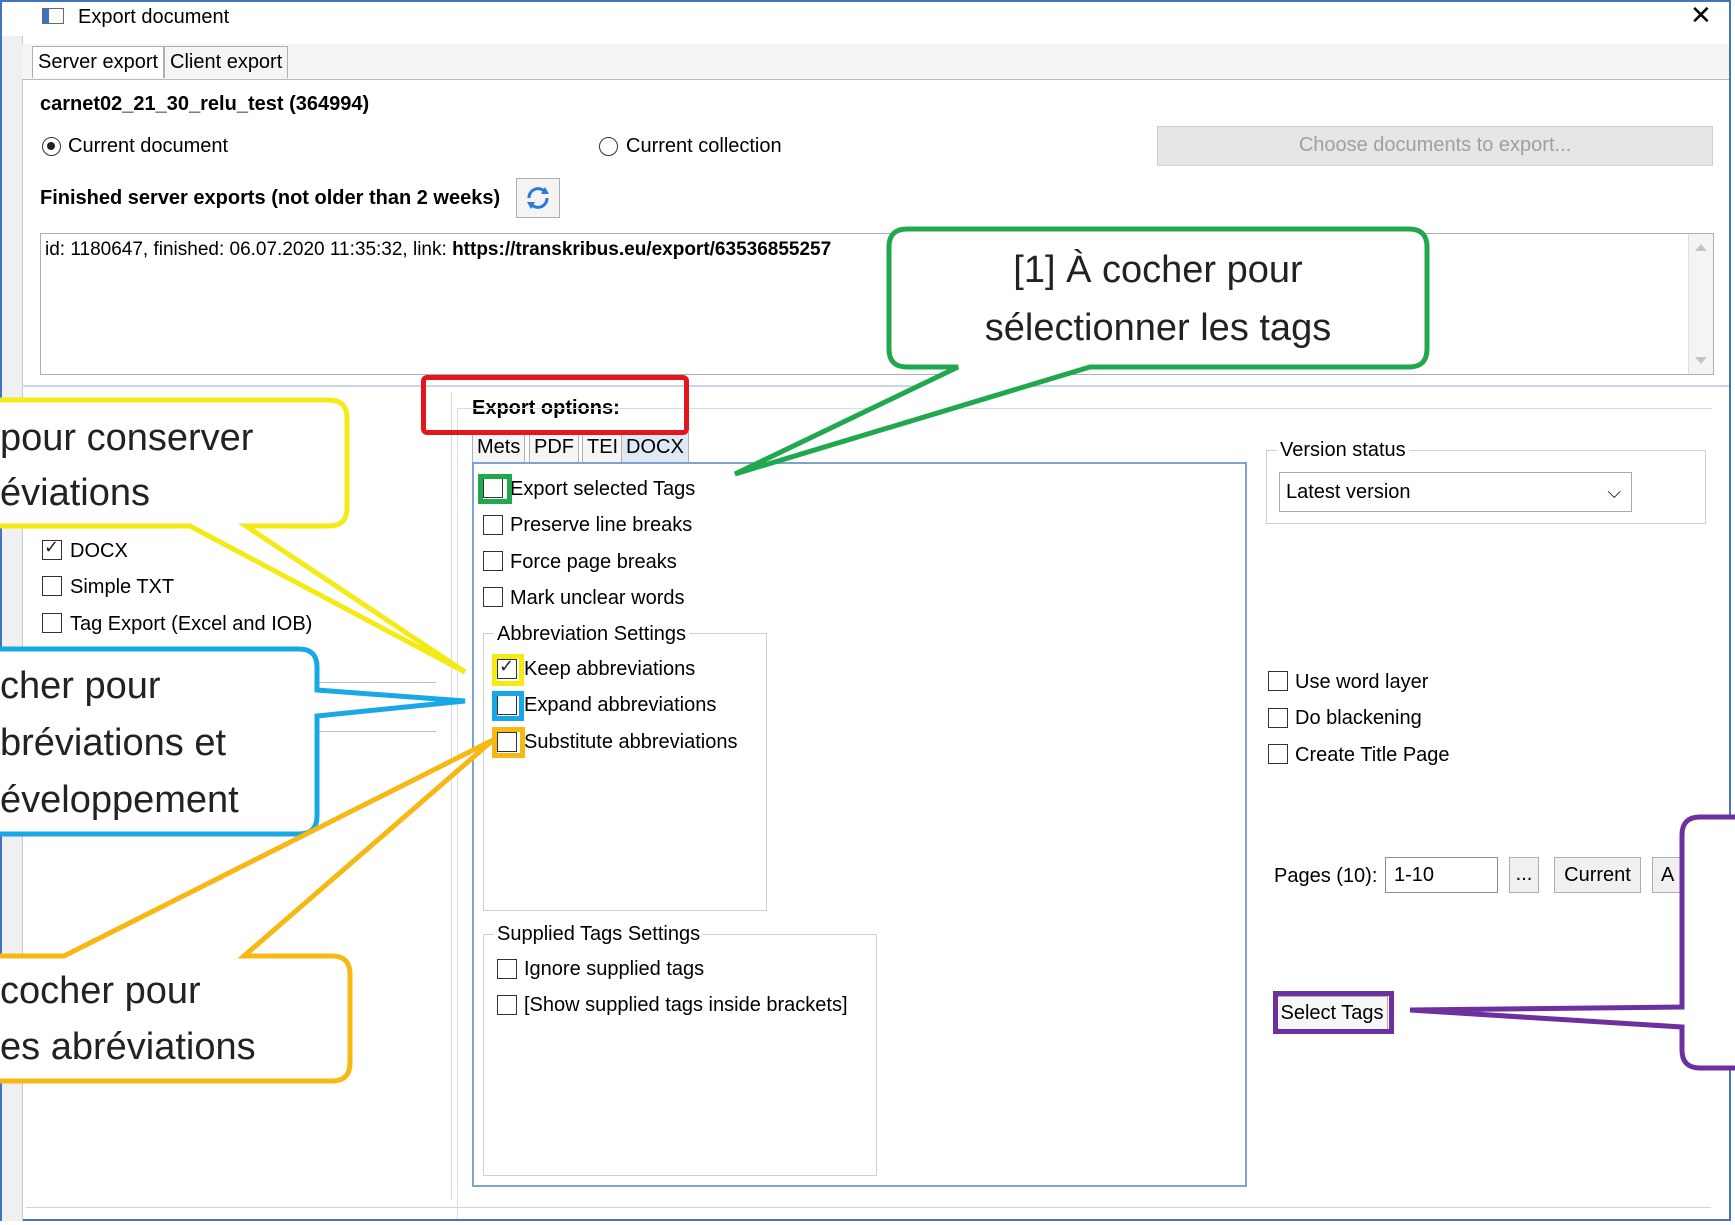 The width and height of the screenshot is (1735, 1225). I want to click on callout-green-line2: sélectionner les tags, so click(1158, 328).